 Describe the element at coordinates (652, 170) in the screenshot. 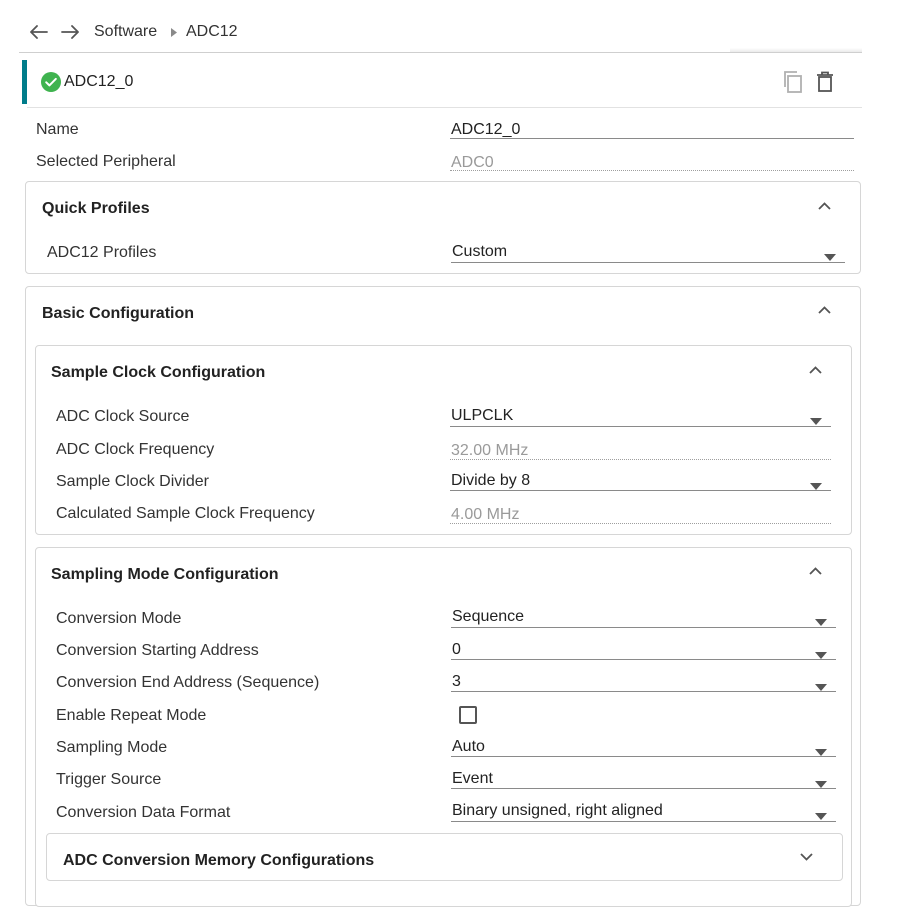

I see `selected-peripheral-underline` at that location.